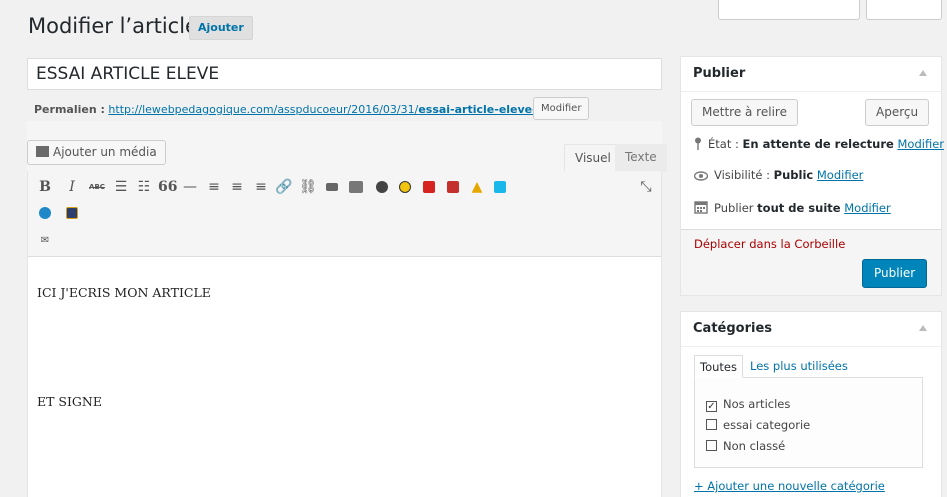 Image resolution: width=947 pixels, height=497 pixels. Describe the element at coordinates (646, 187) in the screenshot. I see `fullscreen-icon: ⤡` at that location.